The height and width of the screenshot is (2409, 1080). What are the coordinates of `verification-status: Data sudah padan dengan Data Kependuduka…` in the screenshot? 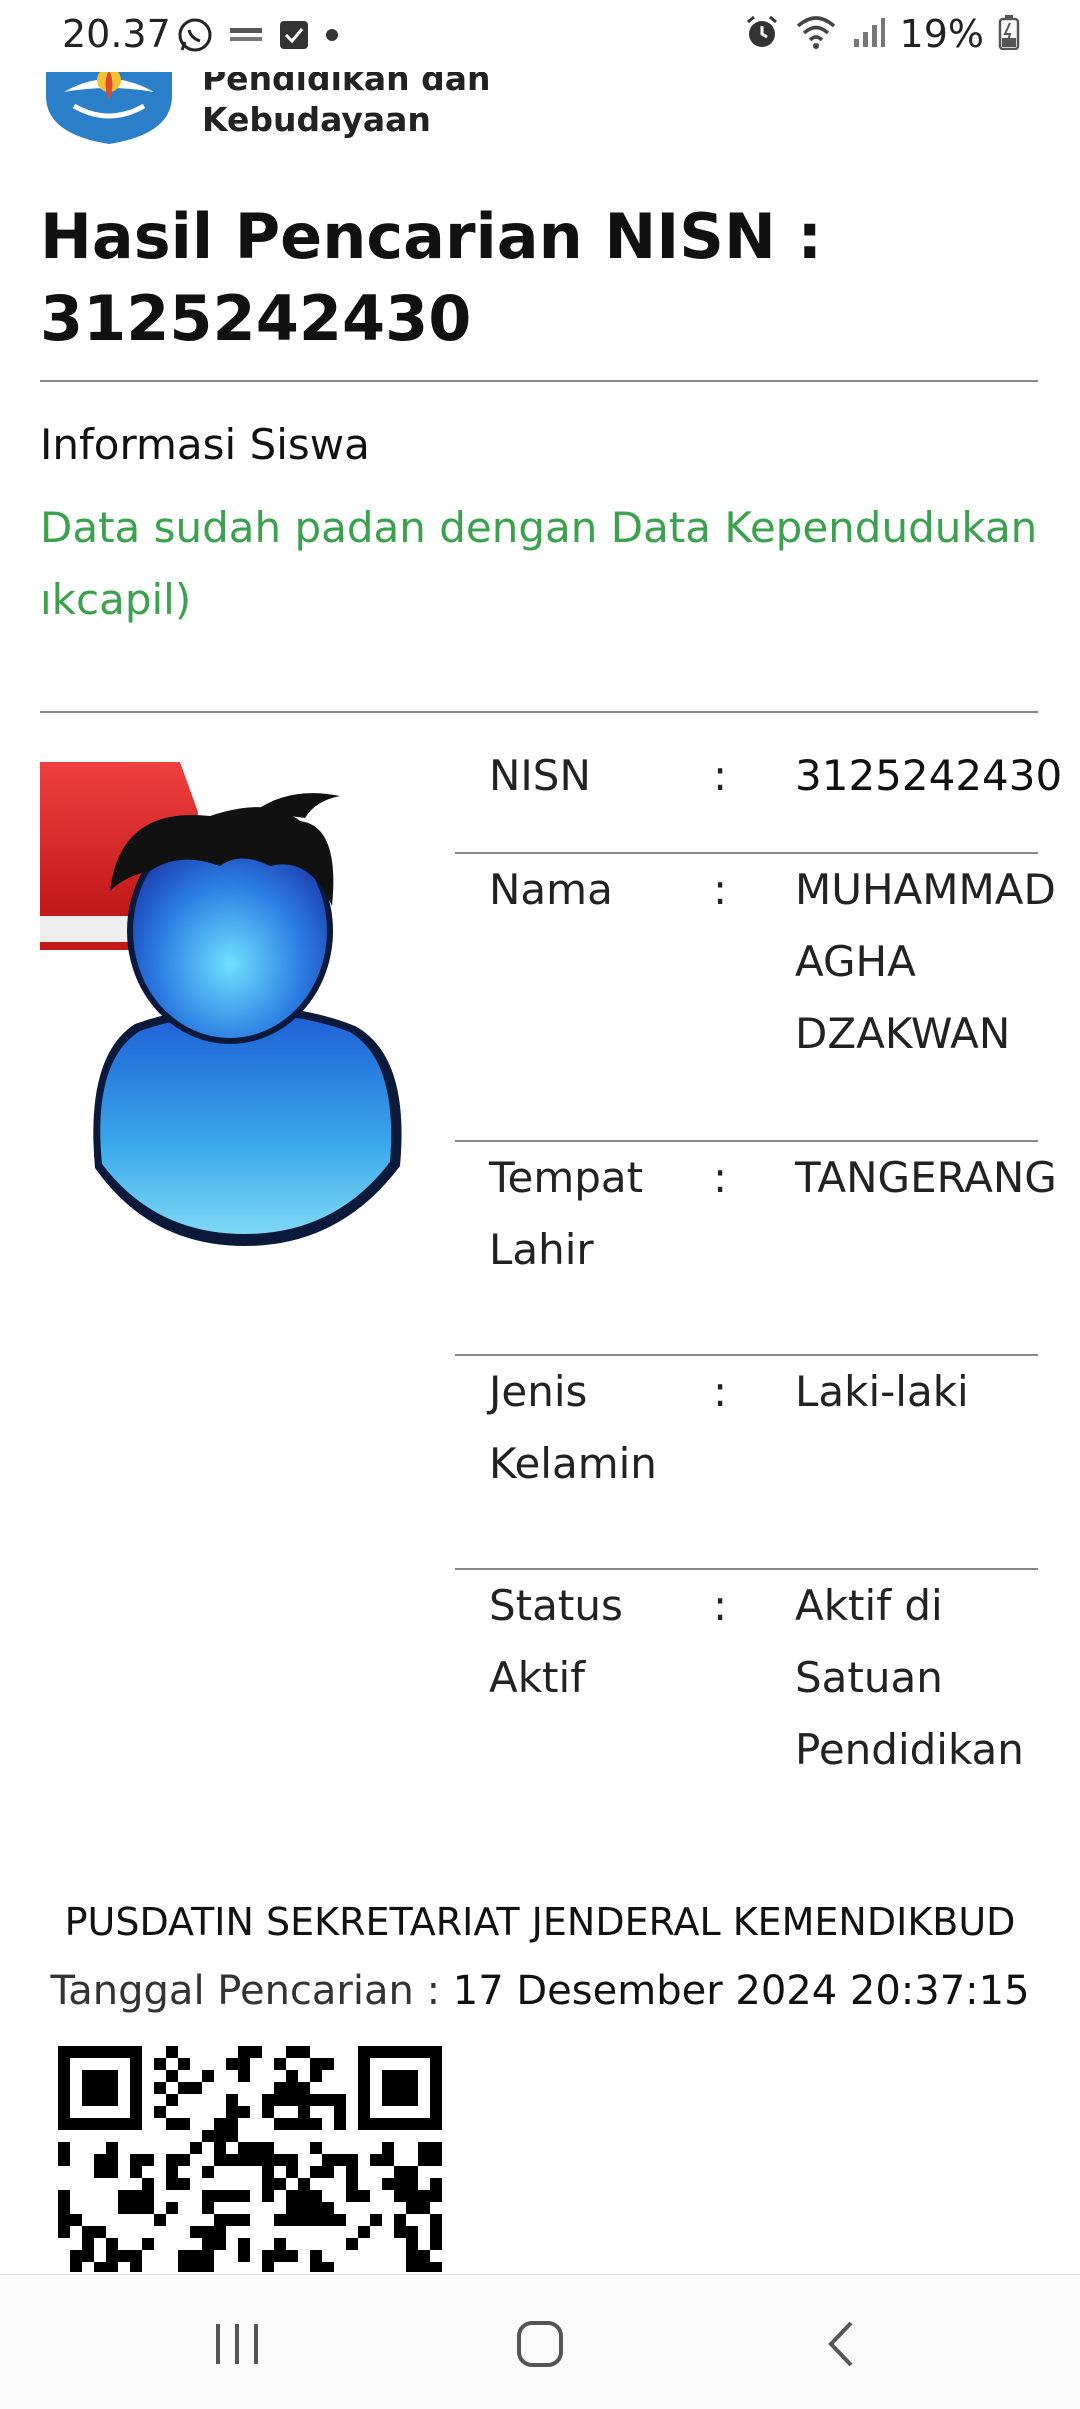 It's located at (560, 564).